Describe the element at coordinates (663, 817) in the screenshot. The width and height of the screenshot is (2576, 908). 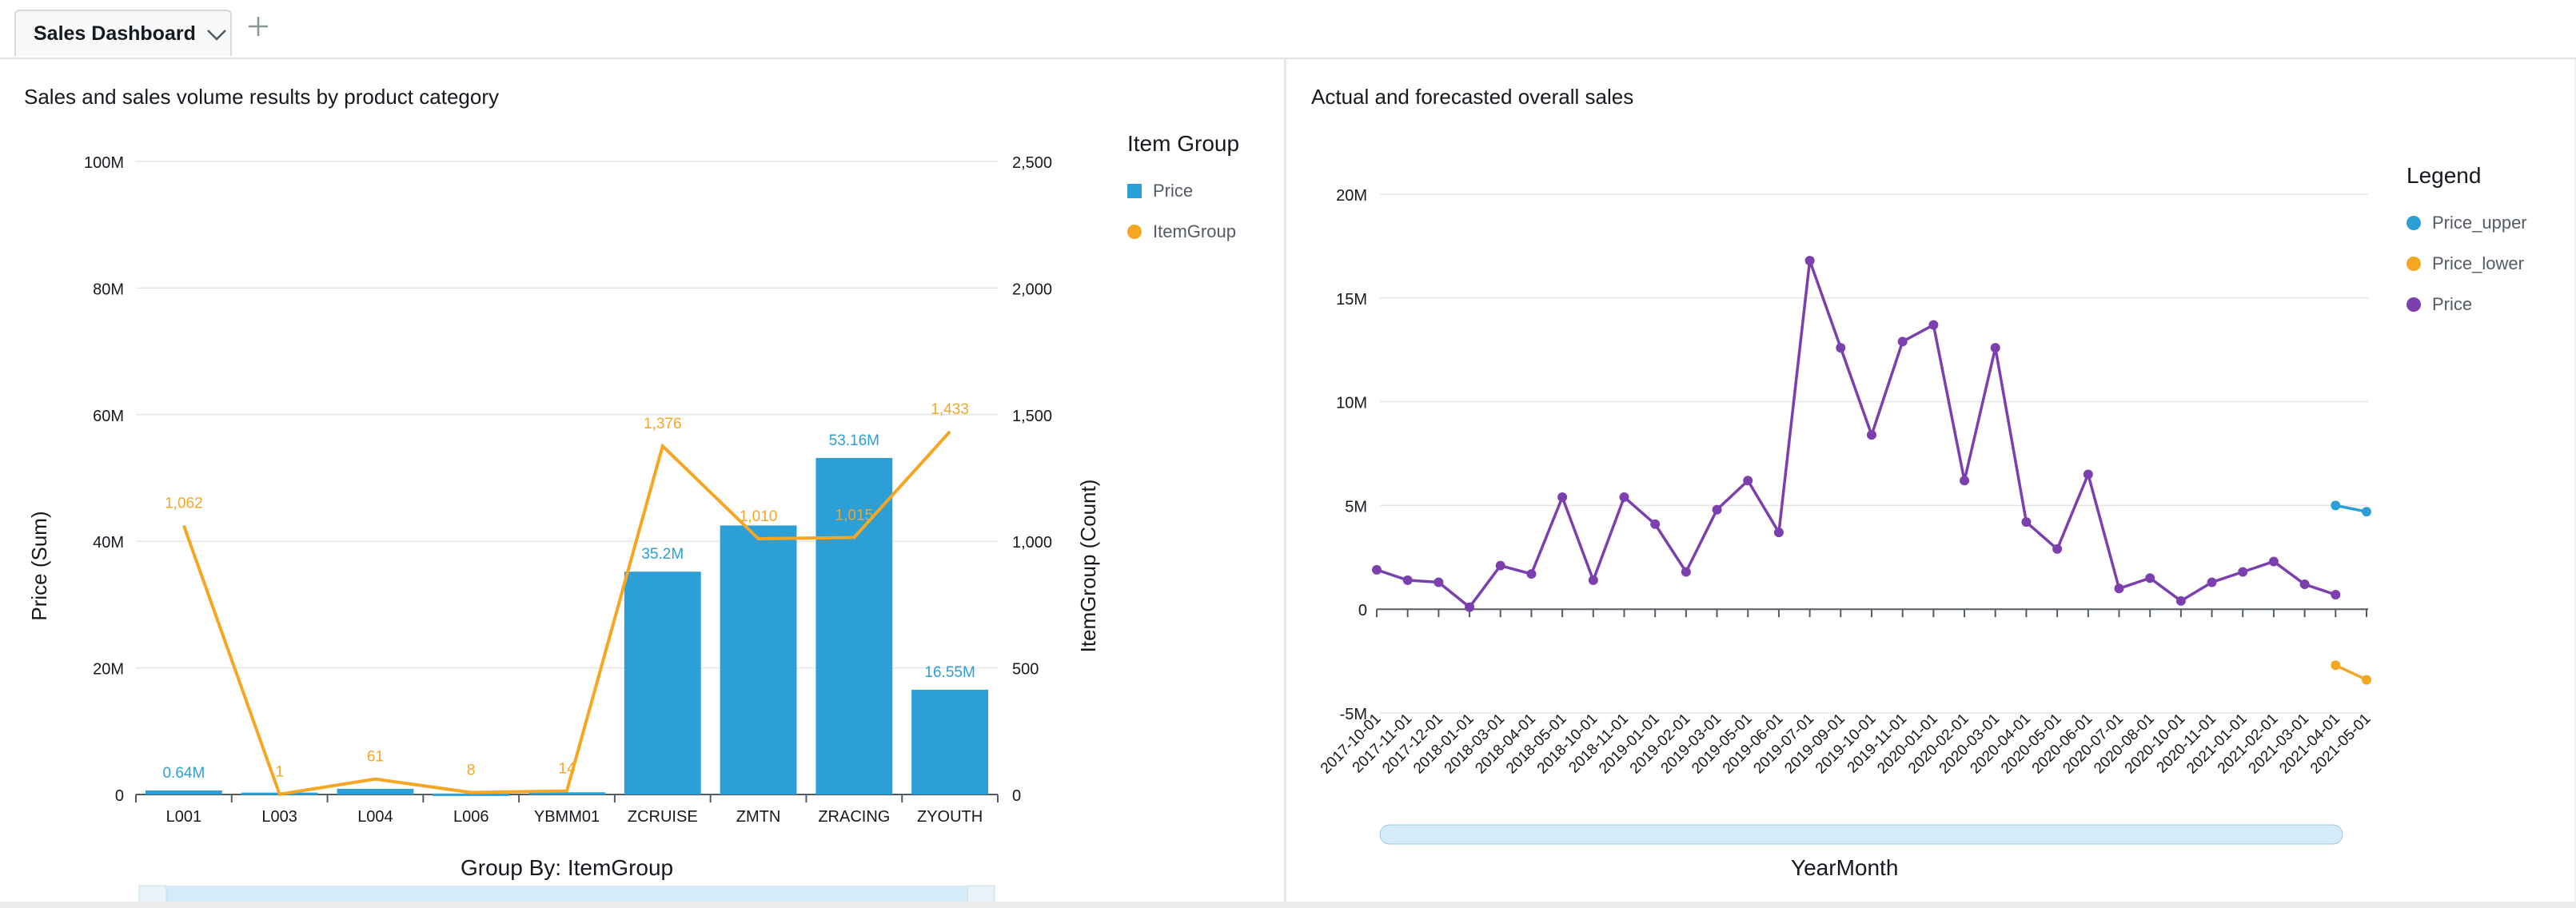
I see `x-tick-label: ZCRUISE` at that location.